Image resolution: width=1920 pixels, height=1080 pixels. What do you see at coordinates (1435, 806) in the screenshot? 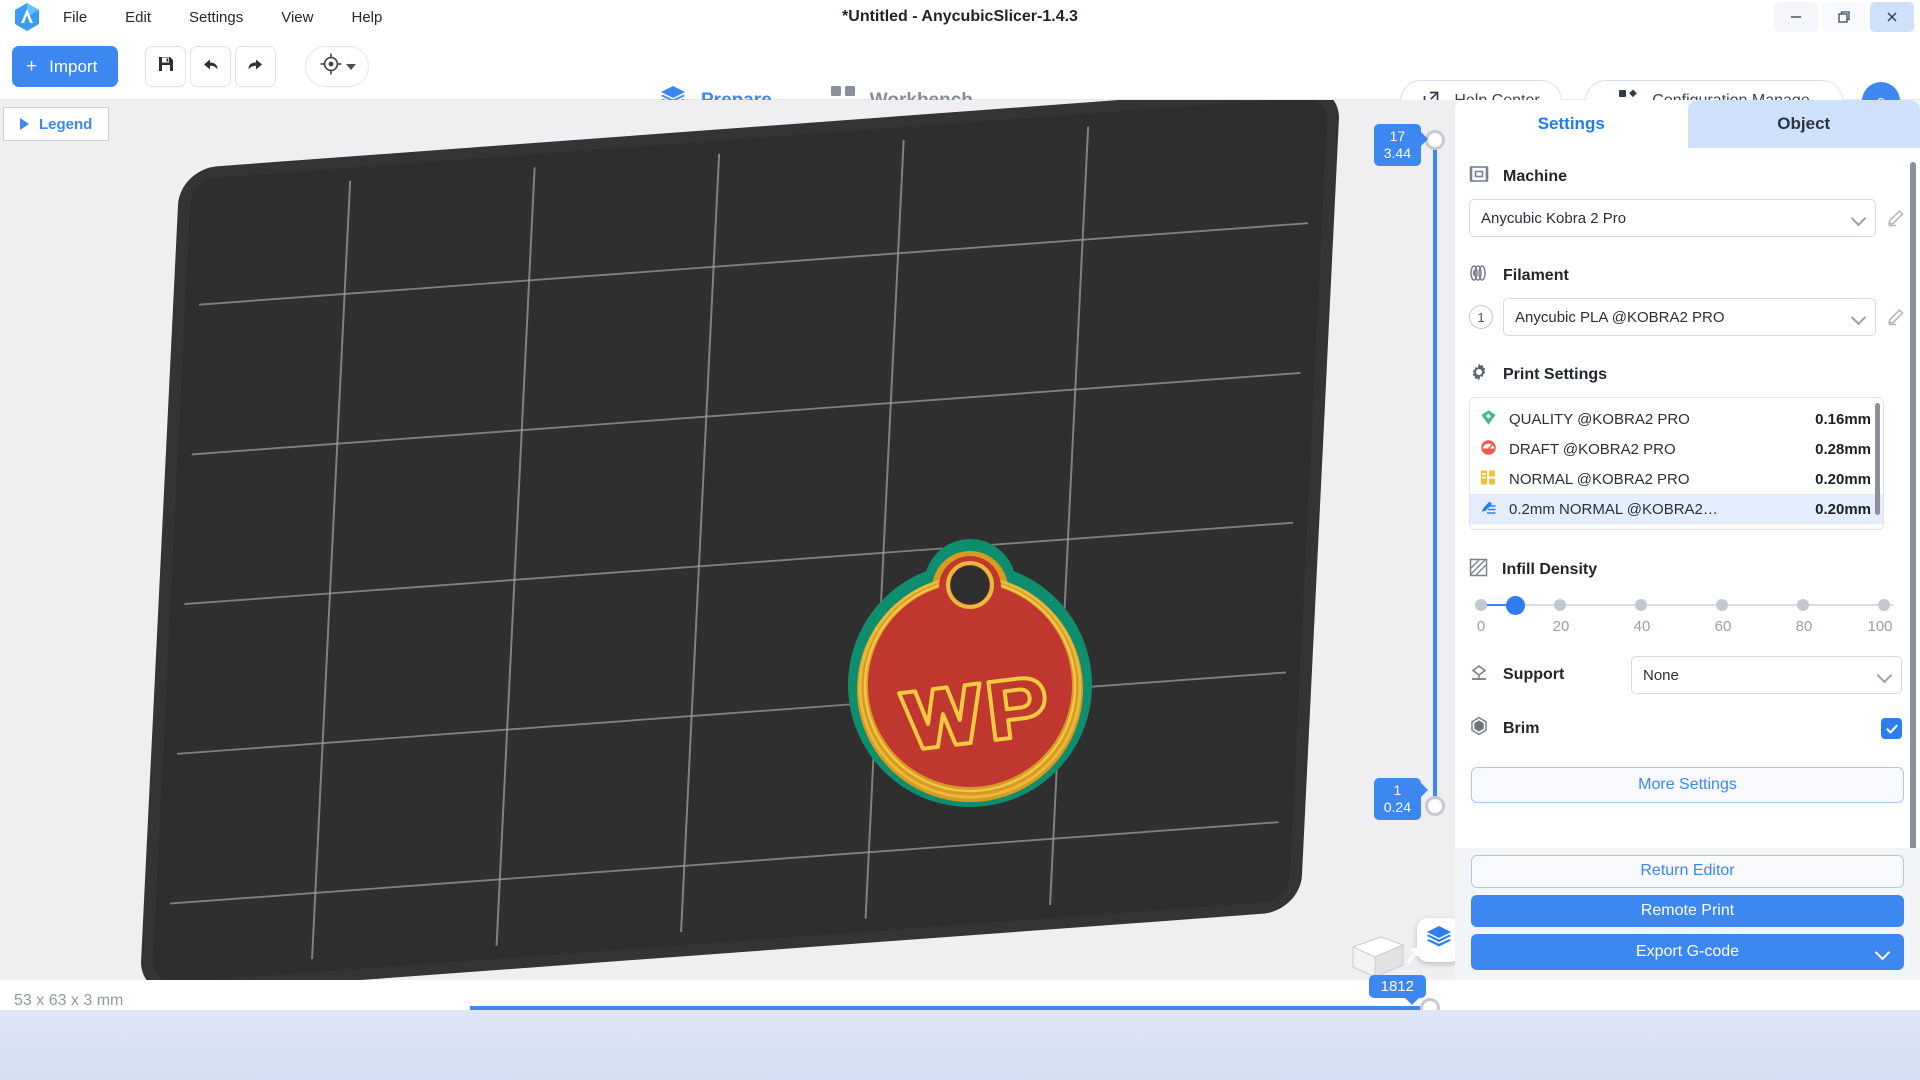
I see `layer-slider-lower-handle` at bounding box center [1435, 806].